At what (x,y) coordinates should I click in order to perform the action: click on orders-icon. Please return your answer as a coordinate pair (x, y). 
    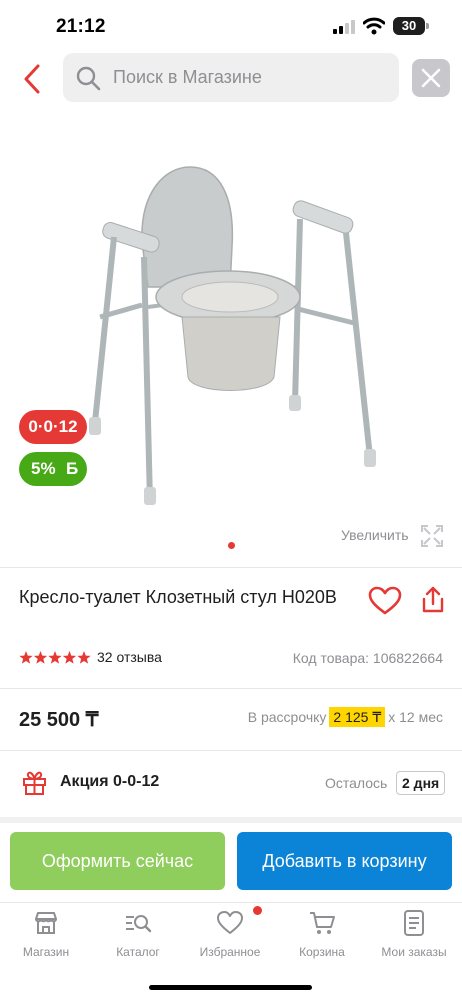
    Looking at the image, I should click on (414, 923).